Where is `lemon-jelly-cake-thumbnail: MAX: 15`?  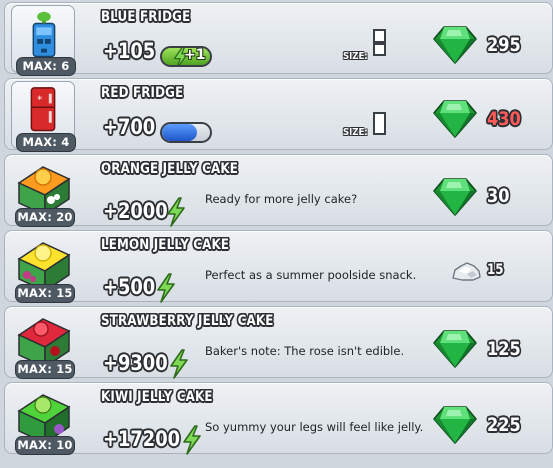 lemon-jelly-cake-thumbnail: MAX: 15 is located at coordinates (43, 268).